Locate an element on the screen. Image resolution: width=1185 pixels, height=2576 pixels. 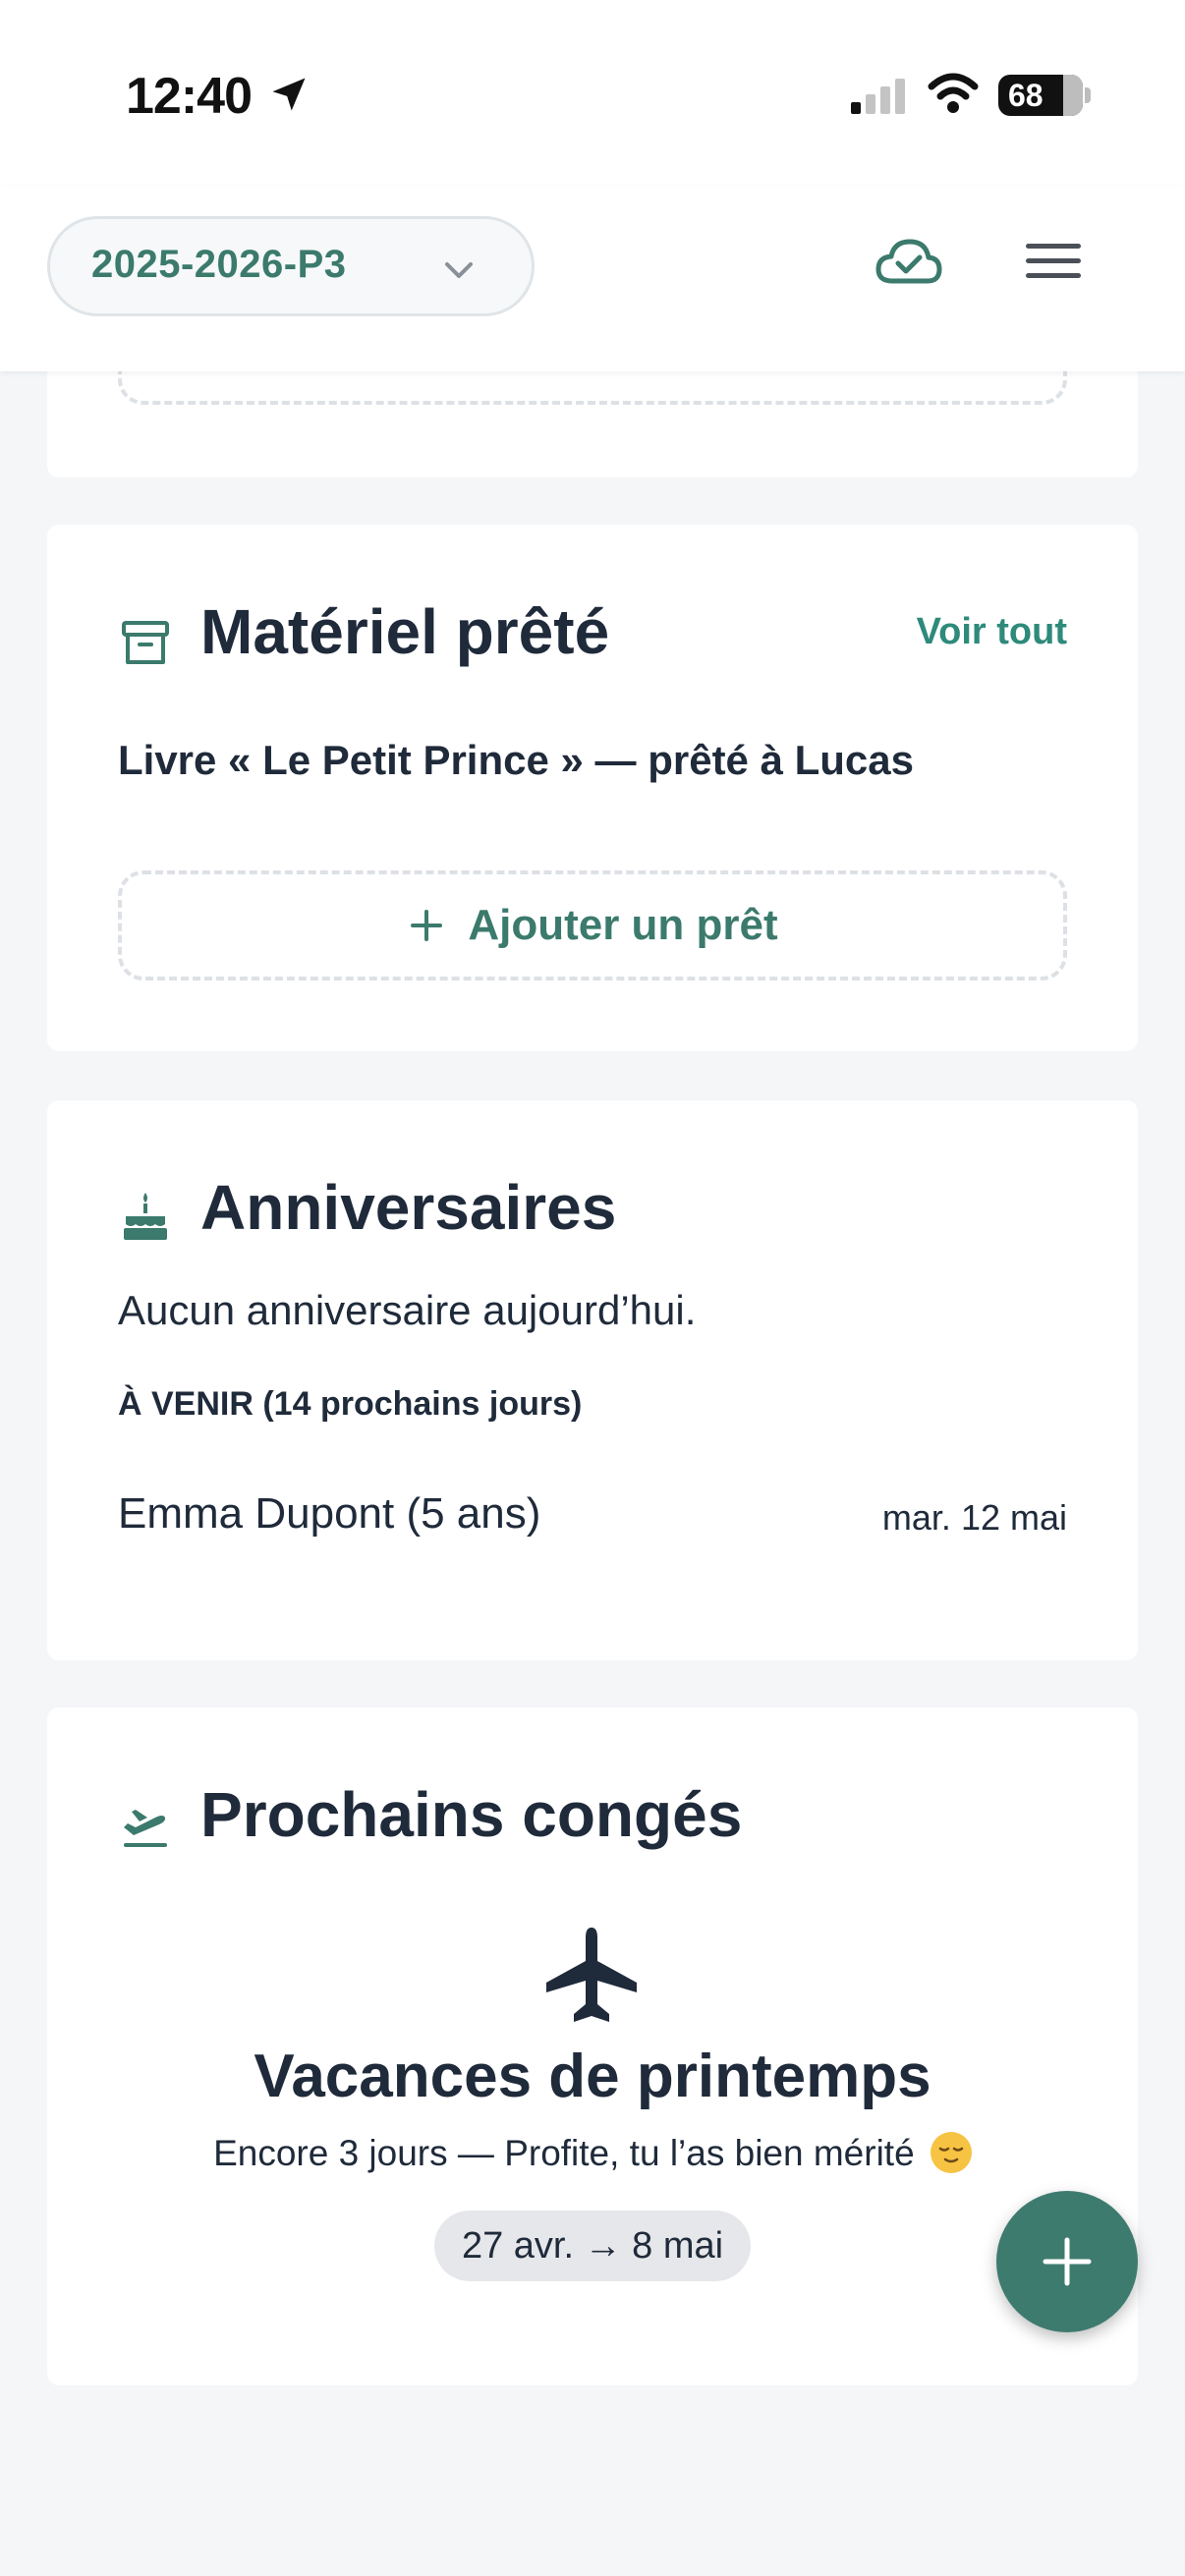
materiel-title: Matériel prêté is located at coordinates (405, 631).